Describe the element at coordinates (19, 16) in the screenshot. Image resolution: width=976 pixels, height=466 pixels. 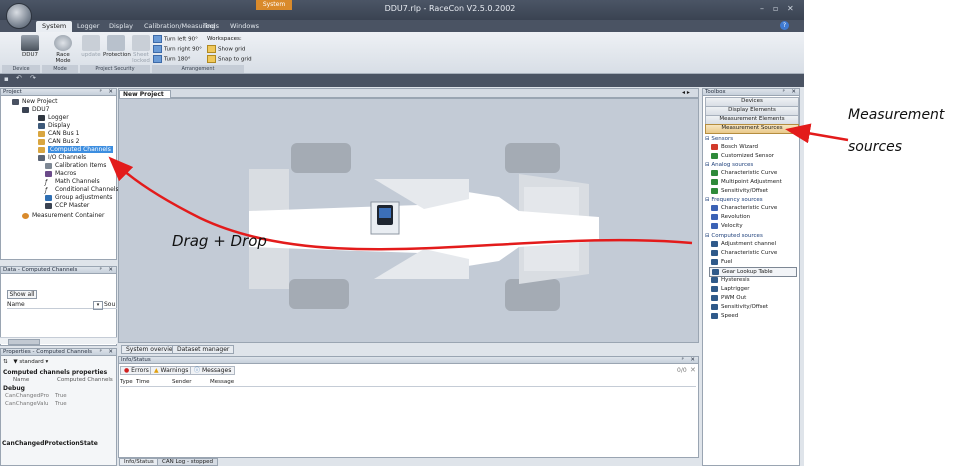
I see `application-menu-button` at that location.